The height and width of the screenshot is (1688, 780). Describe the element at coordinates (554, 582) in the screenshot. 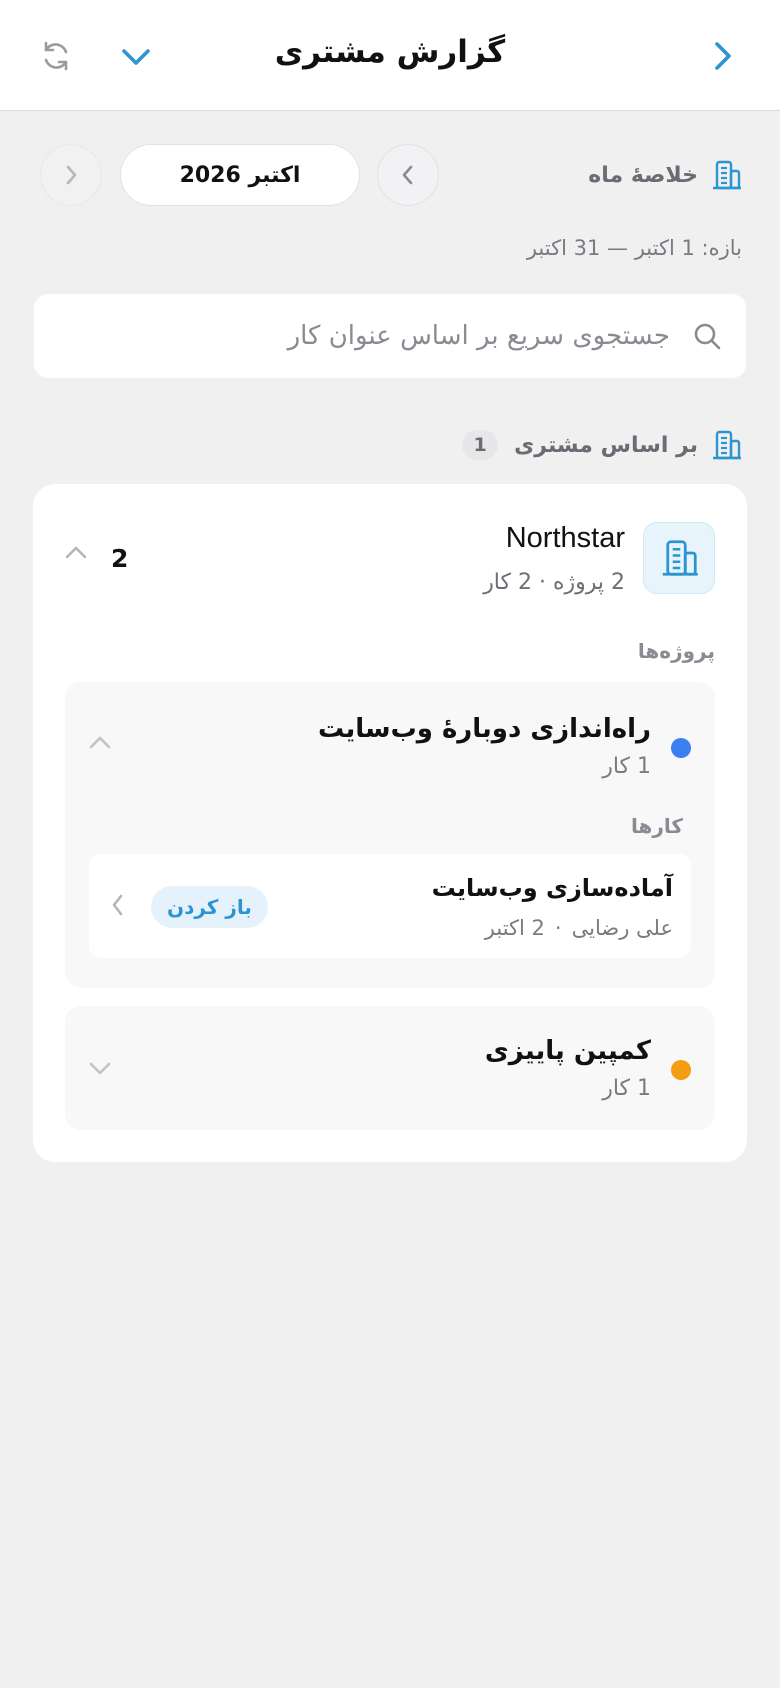

I see `client-meta: 2 پروژه · 2 کار` at that location.